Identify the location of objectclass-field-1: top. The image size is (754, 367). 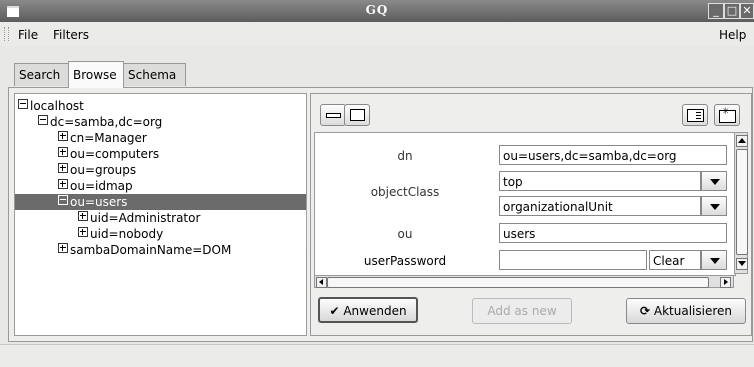
(600, 181).